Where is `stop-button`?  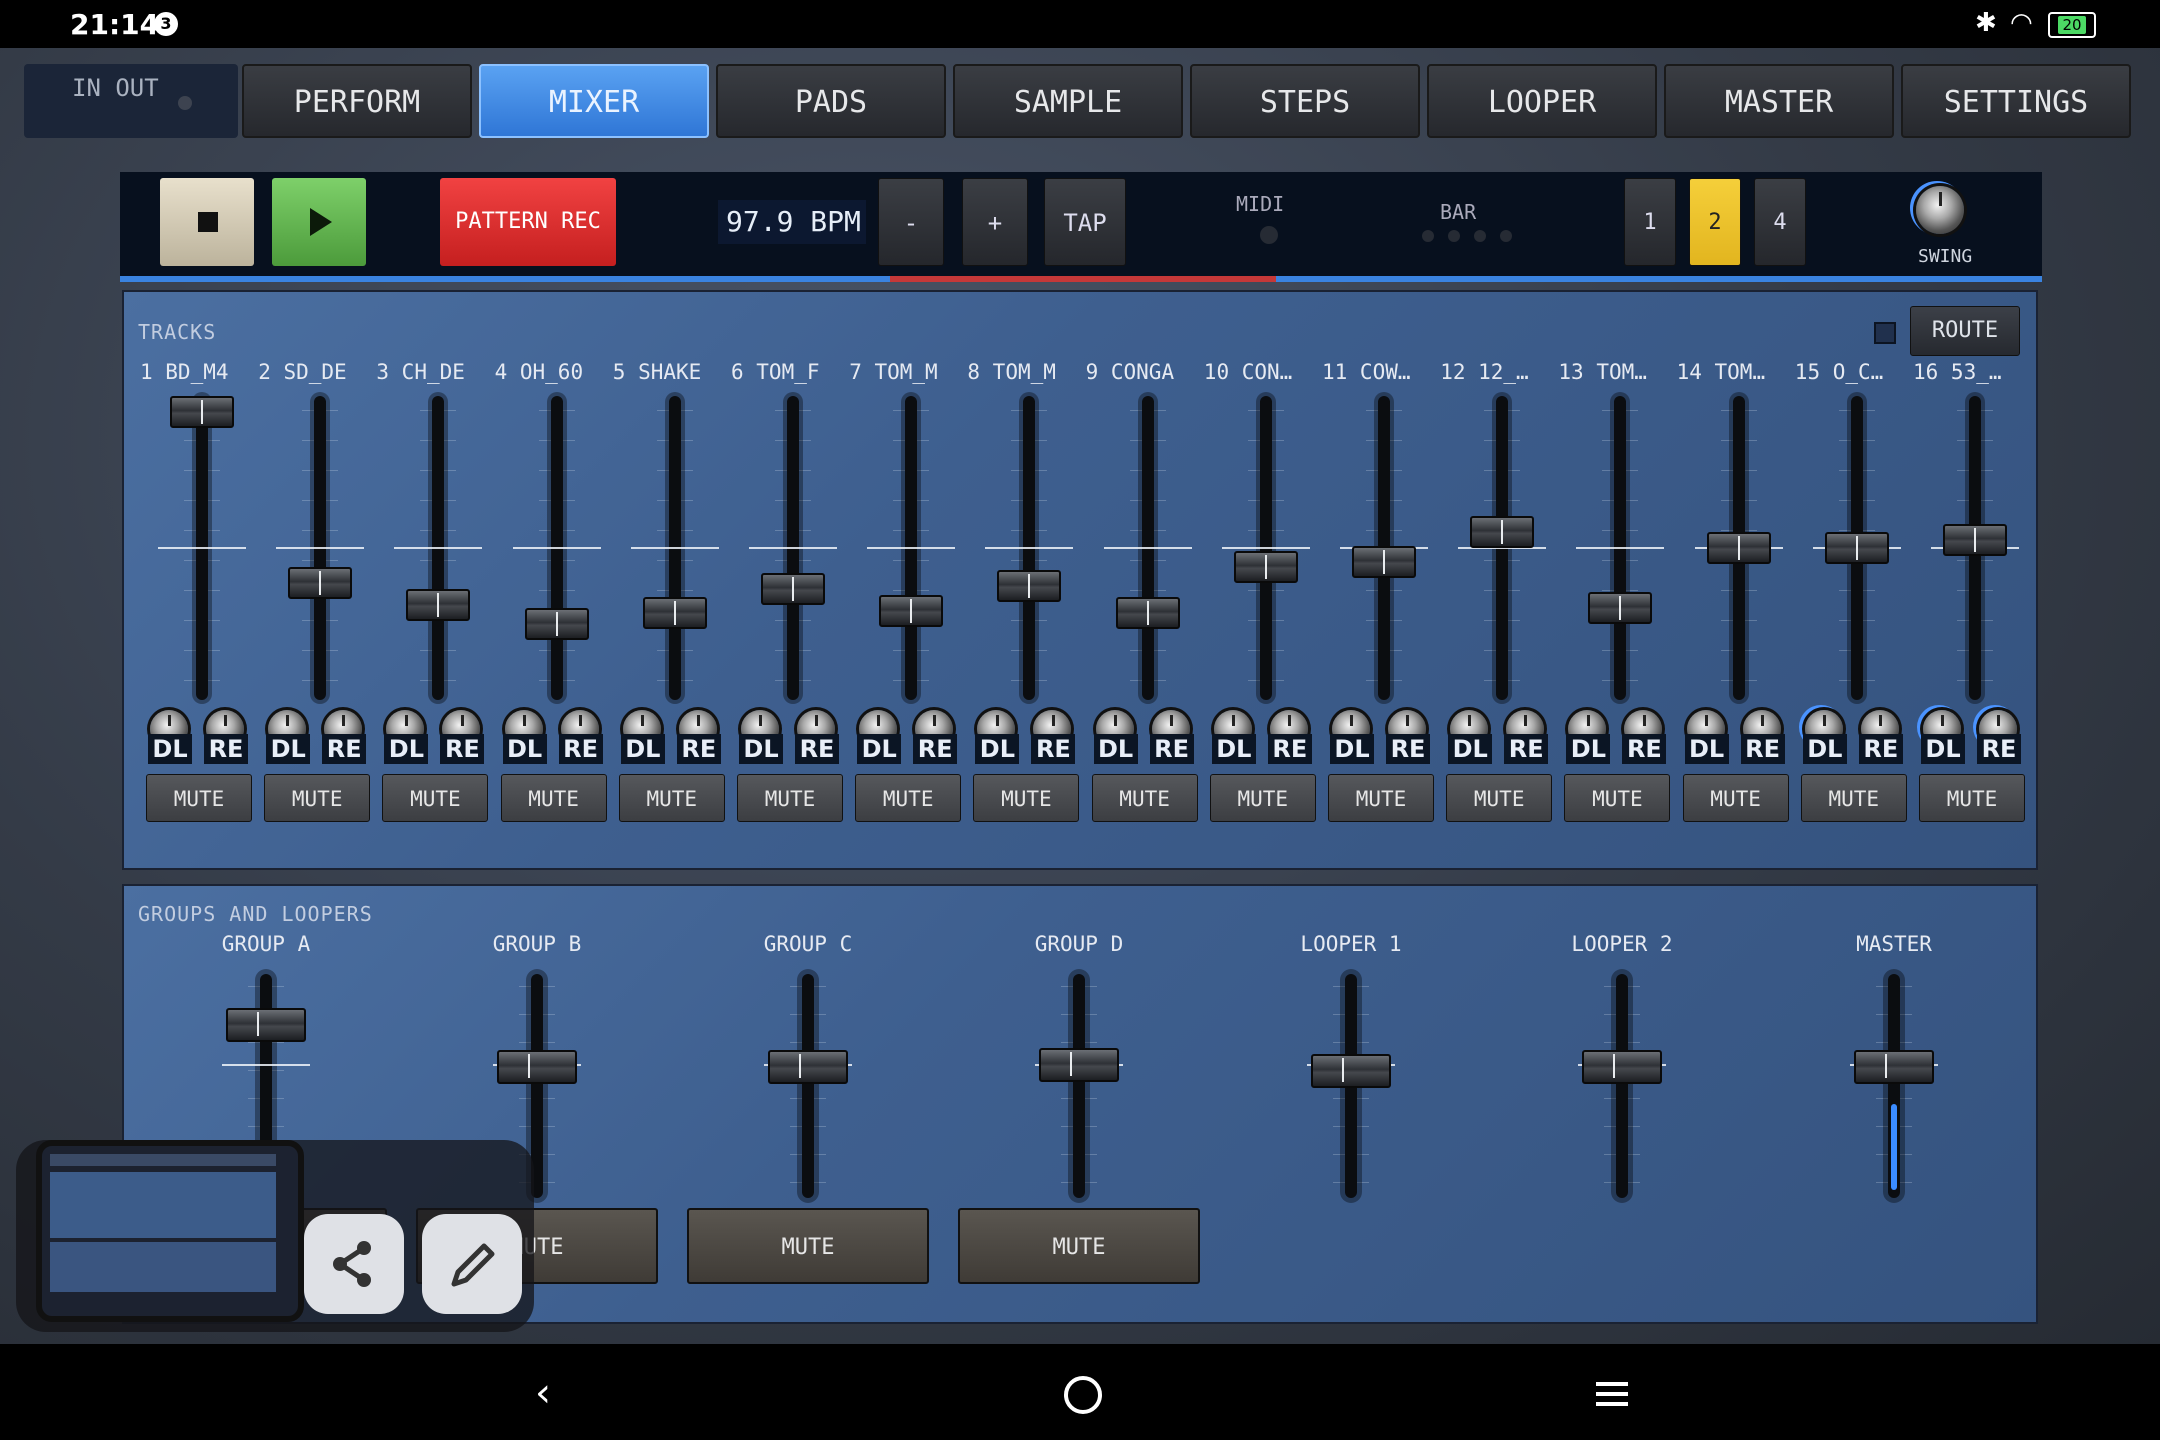
stop-button is located at coordinates (207, 222).